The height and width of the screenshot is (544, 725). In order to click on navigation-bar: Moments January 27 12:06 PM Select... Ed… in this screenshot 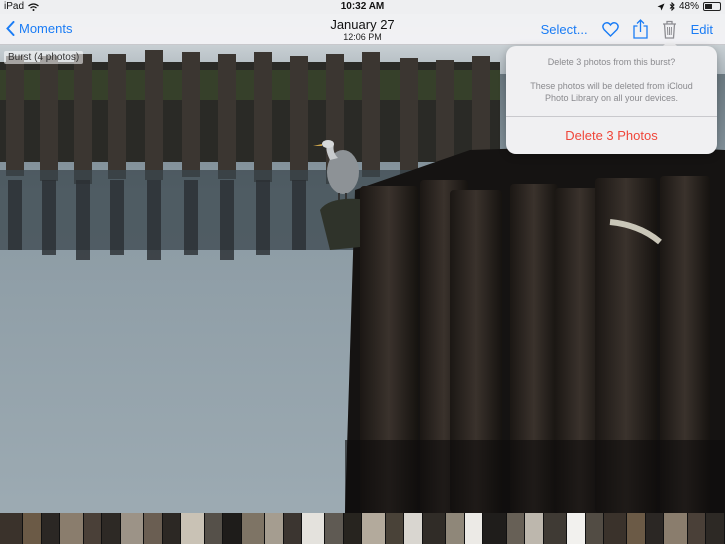, I will do `click(362, 29)`.